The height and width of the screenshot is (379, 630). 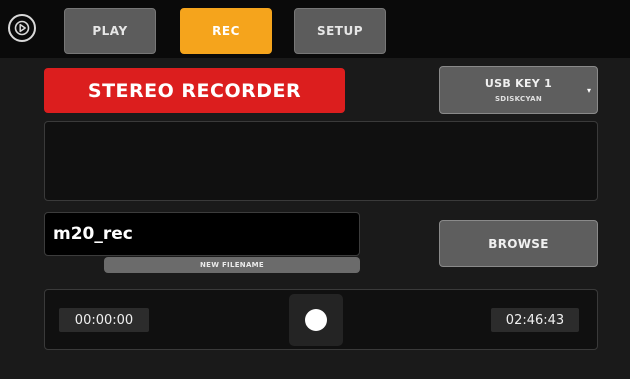 I want to click on usb-device-select: USB KEY 1 SDISKCYAN ▾, so click(x=518, y=90).